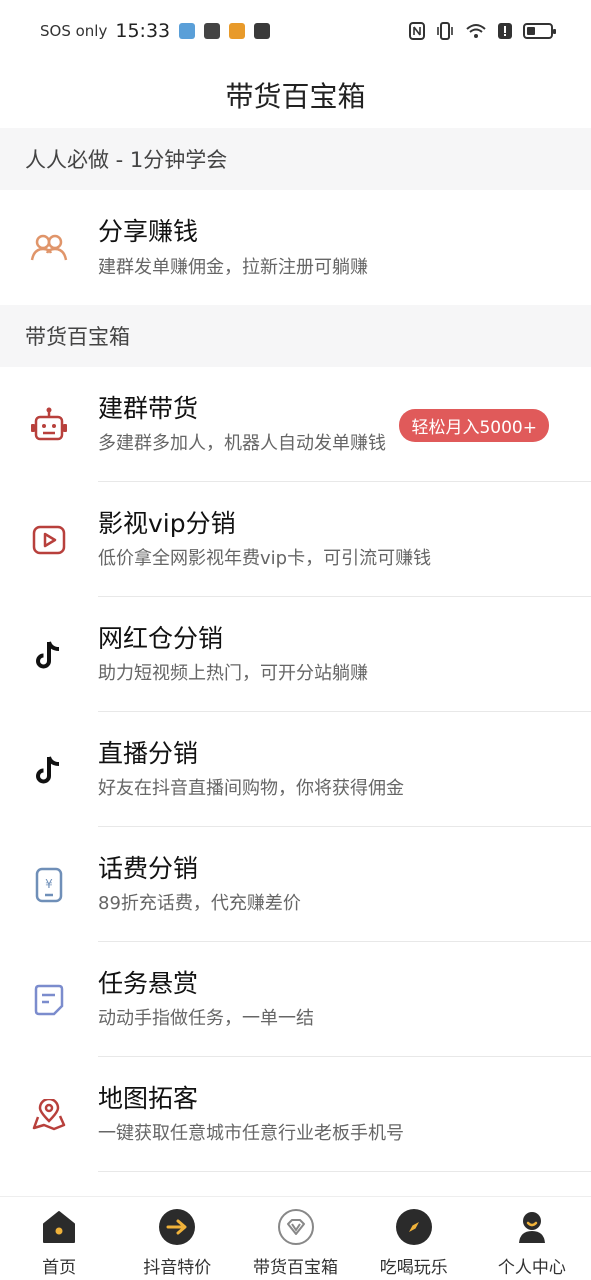  I want to click on item-title: 话费分销, so click(148, 868).